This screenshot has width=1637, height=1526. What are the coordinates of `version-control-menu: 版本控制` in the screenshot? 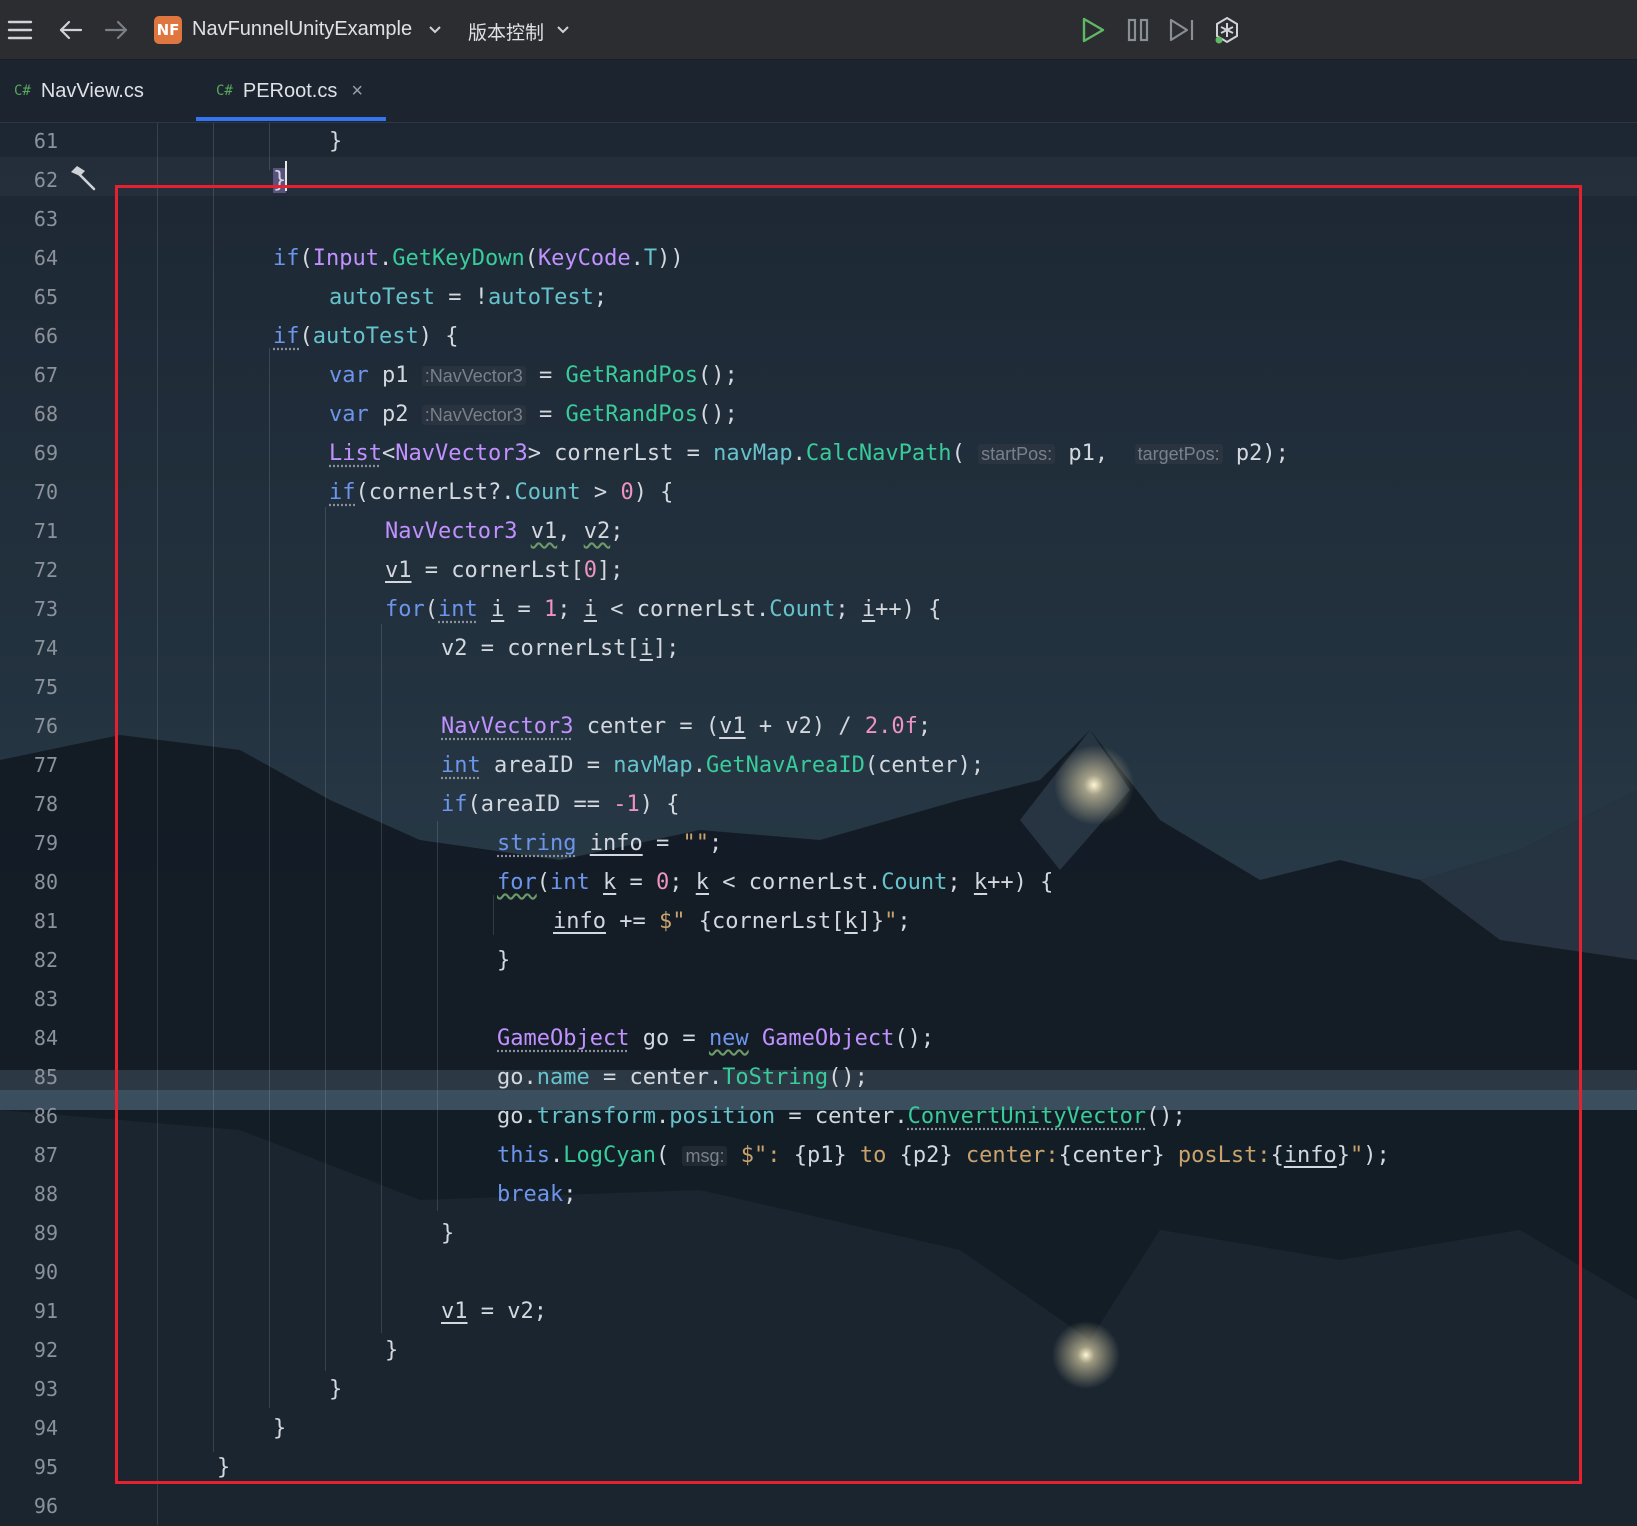 It's located at (506, 31).